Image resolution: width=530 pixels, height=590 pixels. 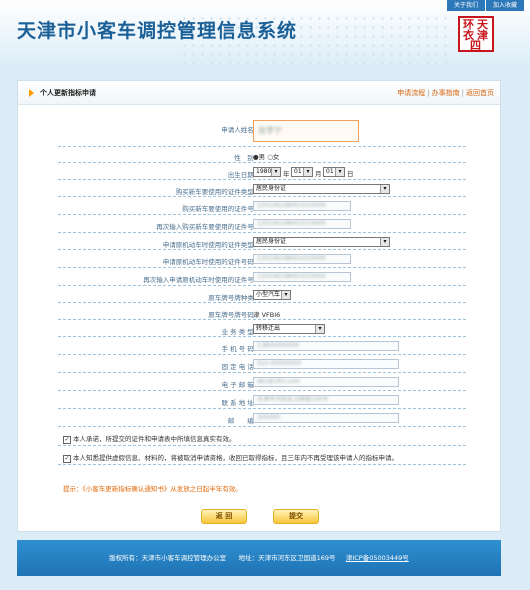 I want to click on buyer-id-type-label: 购买新车要使用的证件类型:, so click(x=215, y=192).